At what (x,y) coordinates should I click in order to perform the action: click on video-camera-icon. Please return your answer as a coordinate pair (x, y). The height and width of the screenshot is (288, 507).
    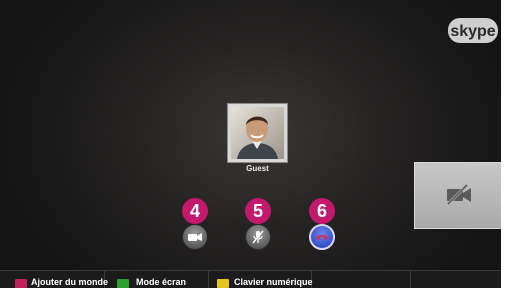
    Looking at the image, I should click on (195, 237).